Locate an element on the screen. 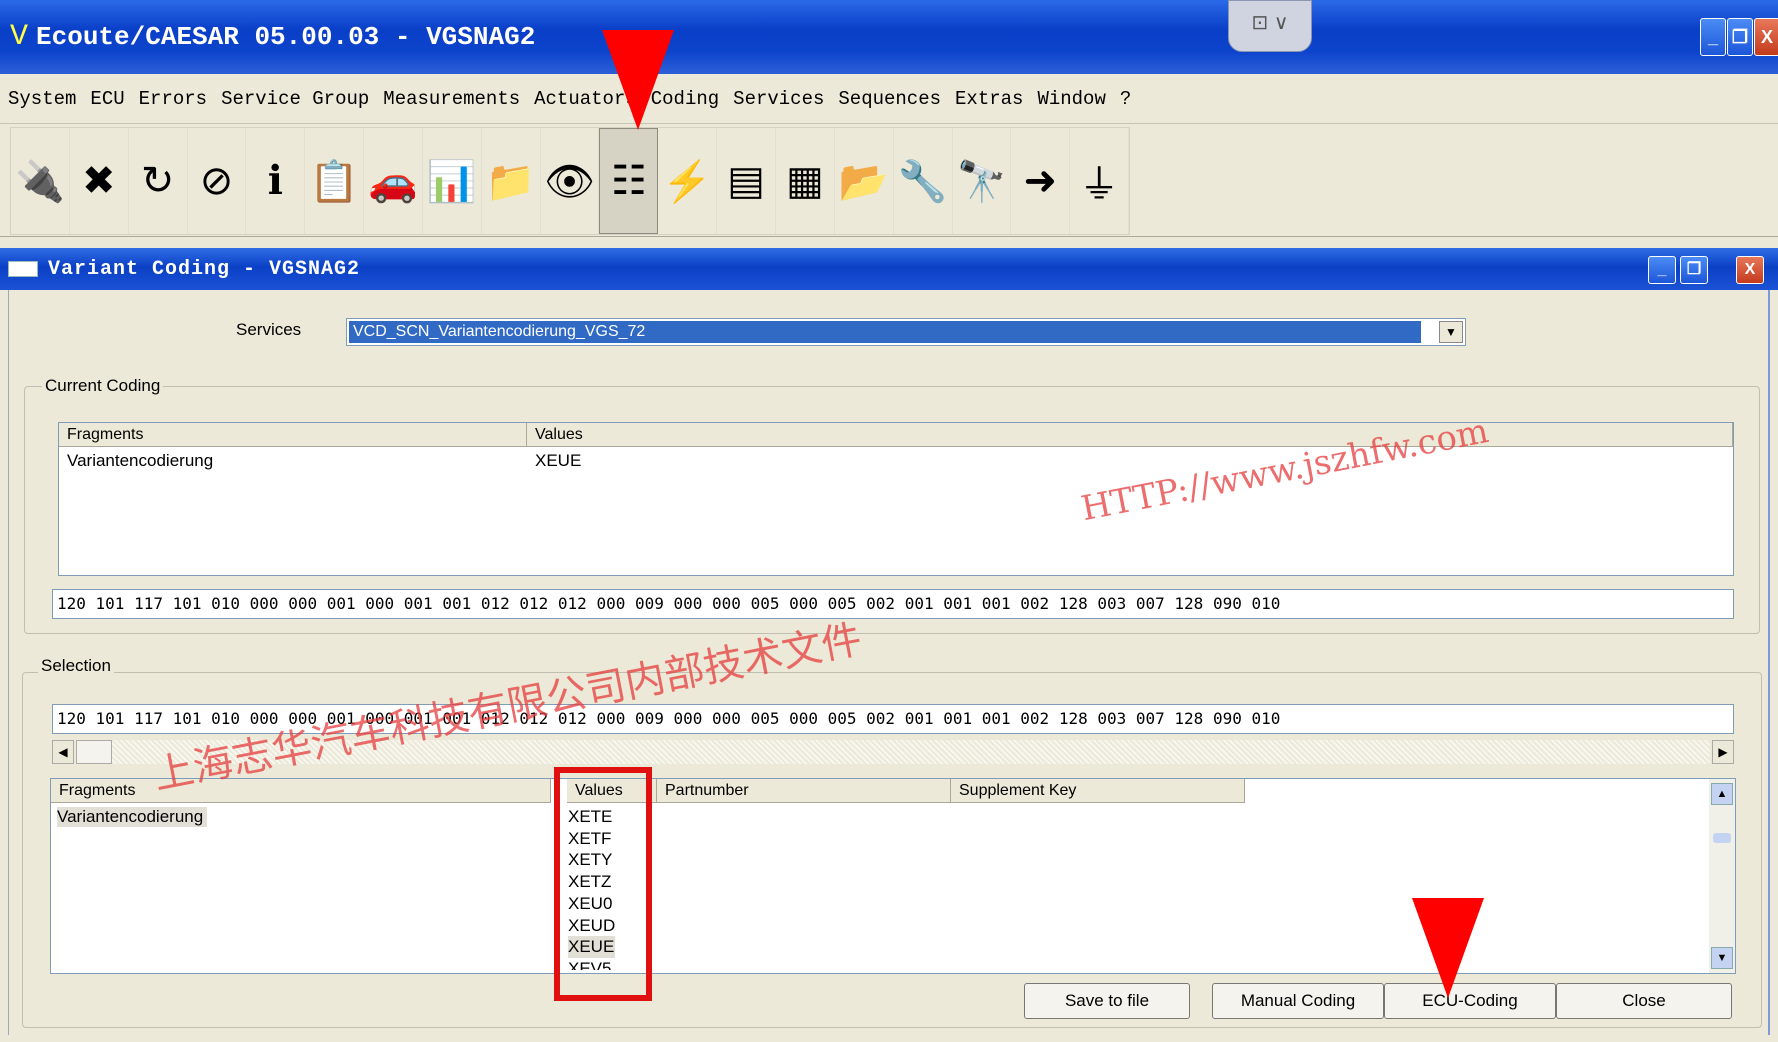  view-icon: 👁 is located at coordinates (570, 181).